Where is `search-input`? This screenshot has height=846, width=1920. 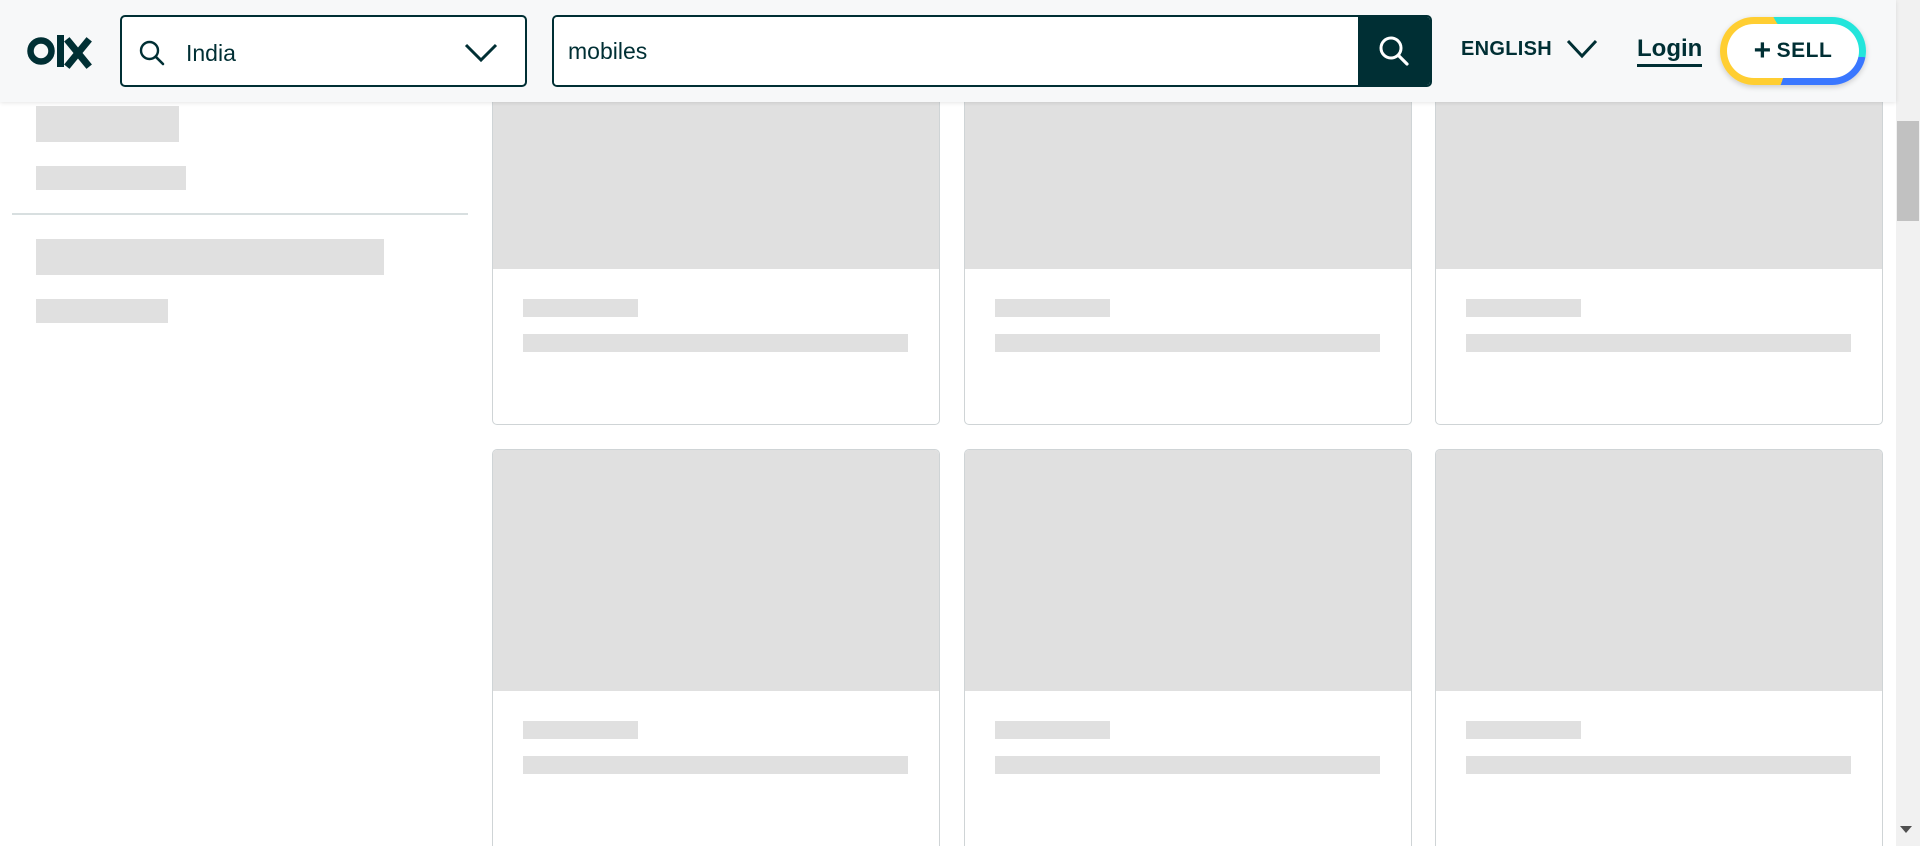 search-input is located at coordinates (957, 51).